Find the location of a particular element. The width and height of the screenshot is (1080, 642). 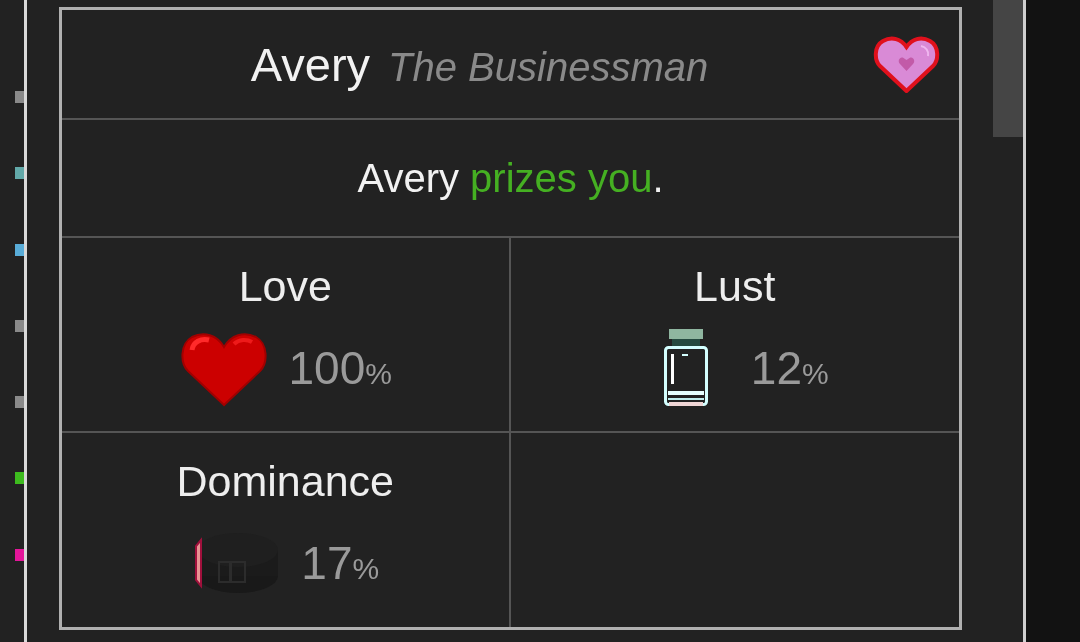

scrollbar-thumb is located at coordinates (1008, 68).